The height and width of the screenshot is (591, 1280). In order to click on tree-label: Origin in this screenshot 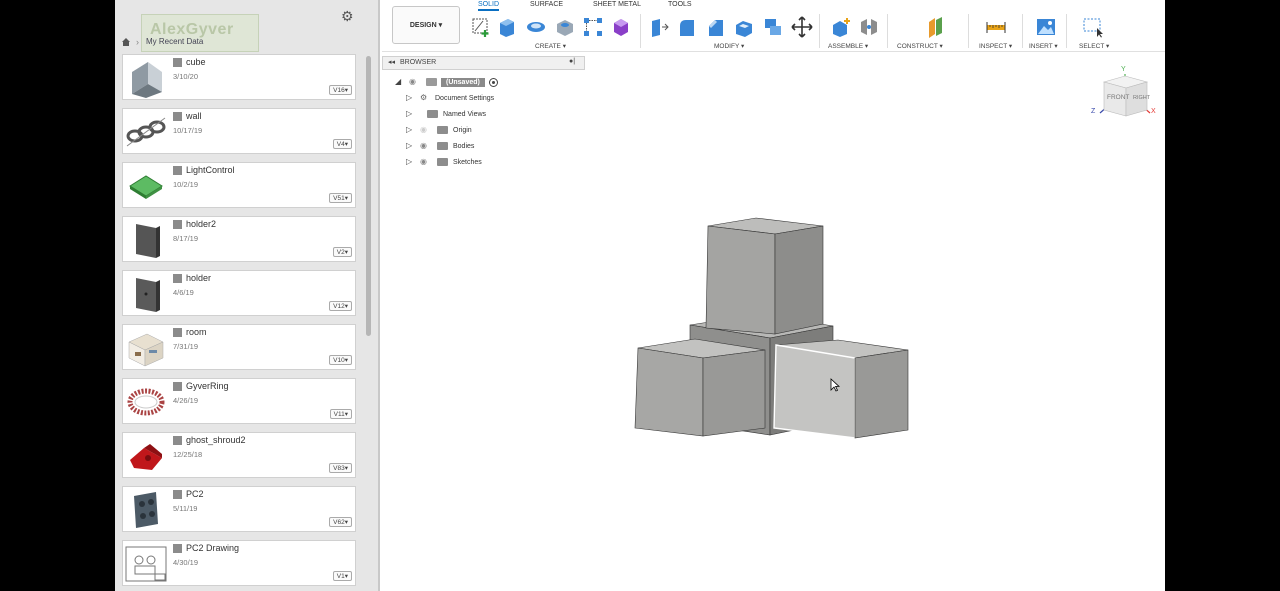, I will do `click(462, 130)`.